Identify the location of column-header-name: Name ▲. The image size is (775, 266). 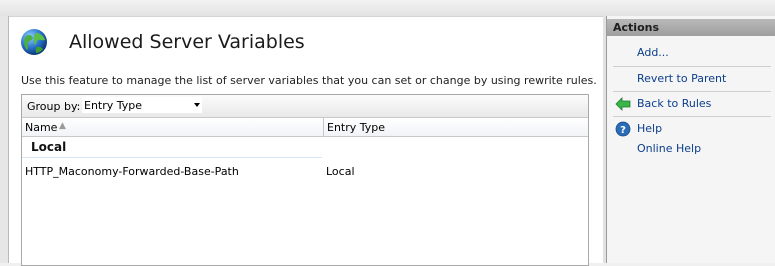
(173, 127).